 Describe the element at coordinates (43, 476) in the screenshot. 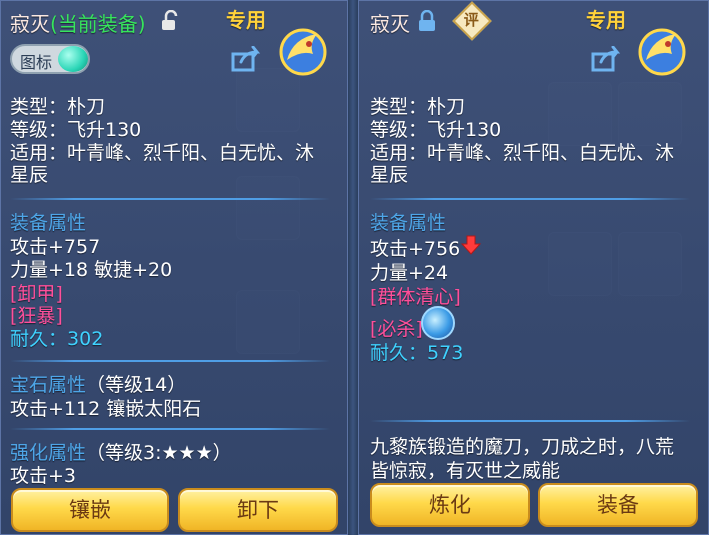

I see `enhance-bonus: 攻击+3` at that location.